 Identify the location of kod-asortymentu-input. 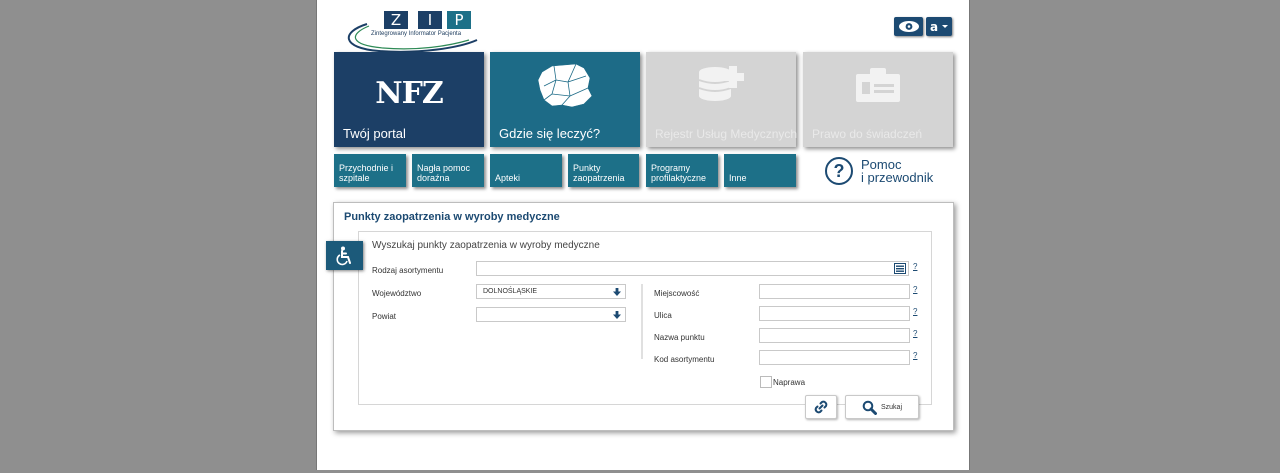
(834, 357).